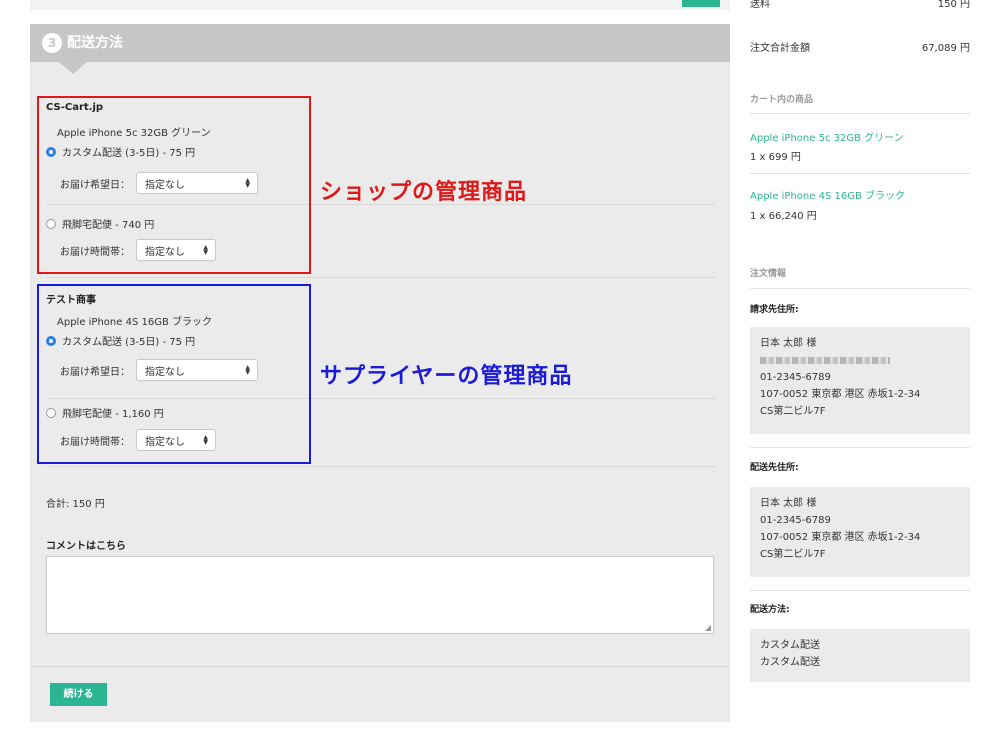 This screenshot has height=738, width=1000. Describe the element at coordinates (860, 46) in the screenshot. I see `order-total-row: 注文合計金額 67,089 円` at that location.